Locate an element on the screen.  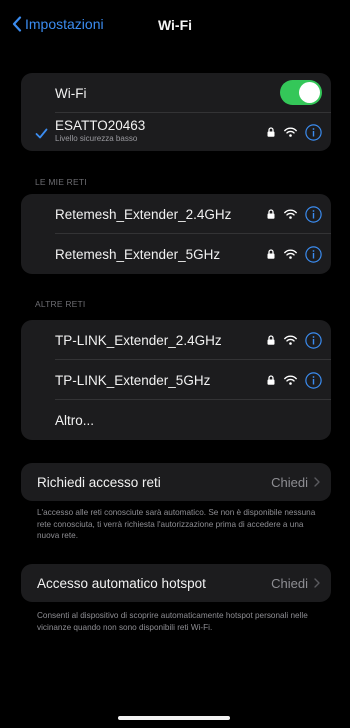
network-name: Retemesh_Extender_5GHz is located at coordinates (138, 254).